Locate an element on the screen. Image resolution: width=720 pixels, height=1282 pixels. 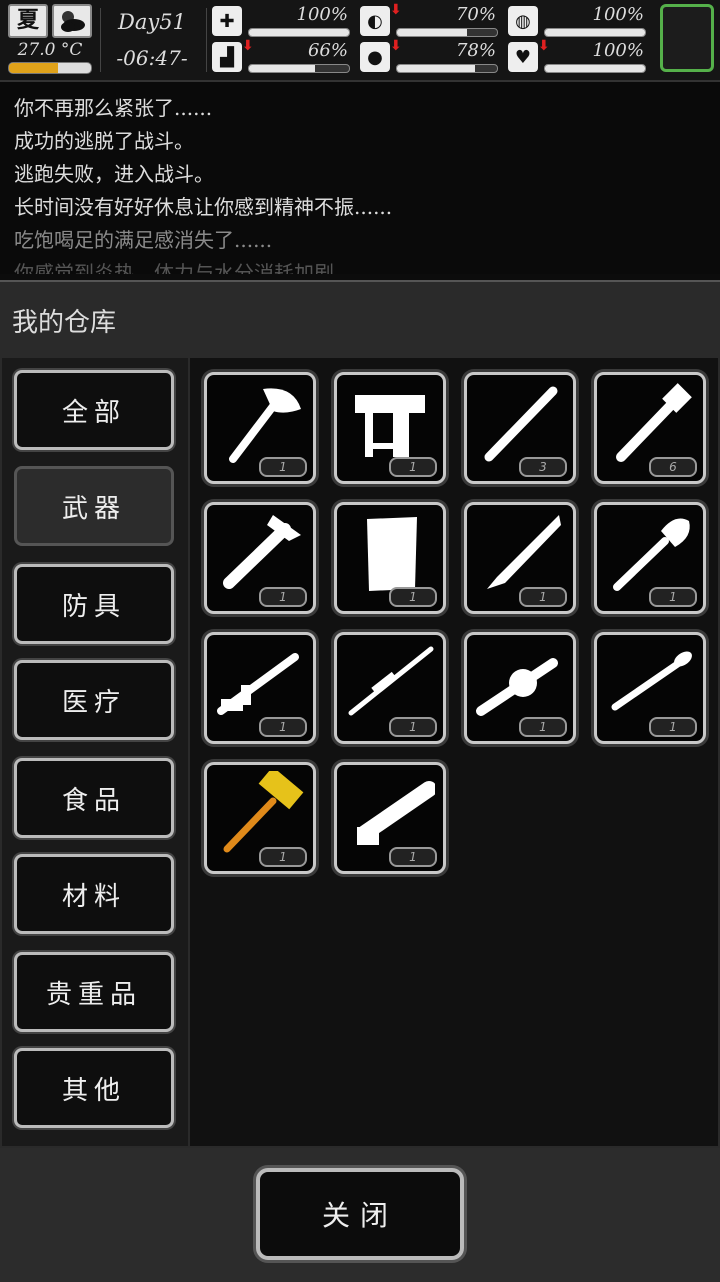
health-value: 100% is located at coordinates (322, 14).